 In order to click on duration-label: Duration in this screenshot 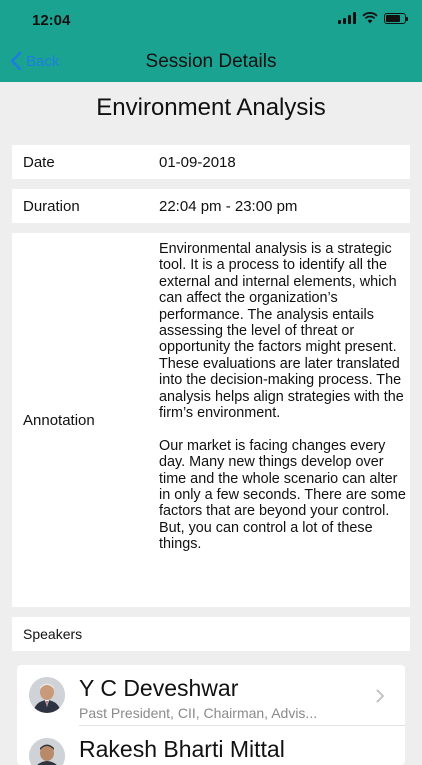, I will do `click(51, 206)`.